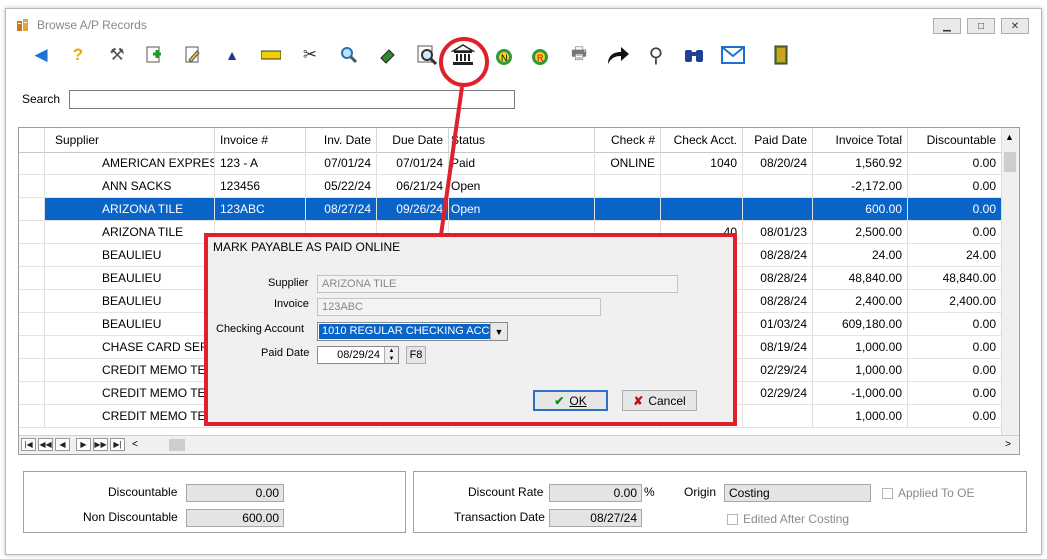 This screenshot has height=559, width=1047. What do you see at coordinates (1009, 137) in the screenshot?
I see `scroll-up-icon: ▲` at bounding box center [1009, 137].